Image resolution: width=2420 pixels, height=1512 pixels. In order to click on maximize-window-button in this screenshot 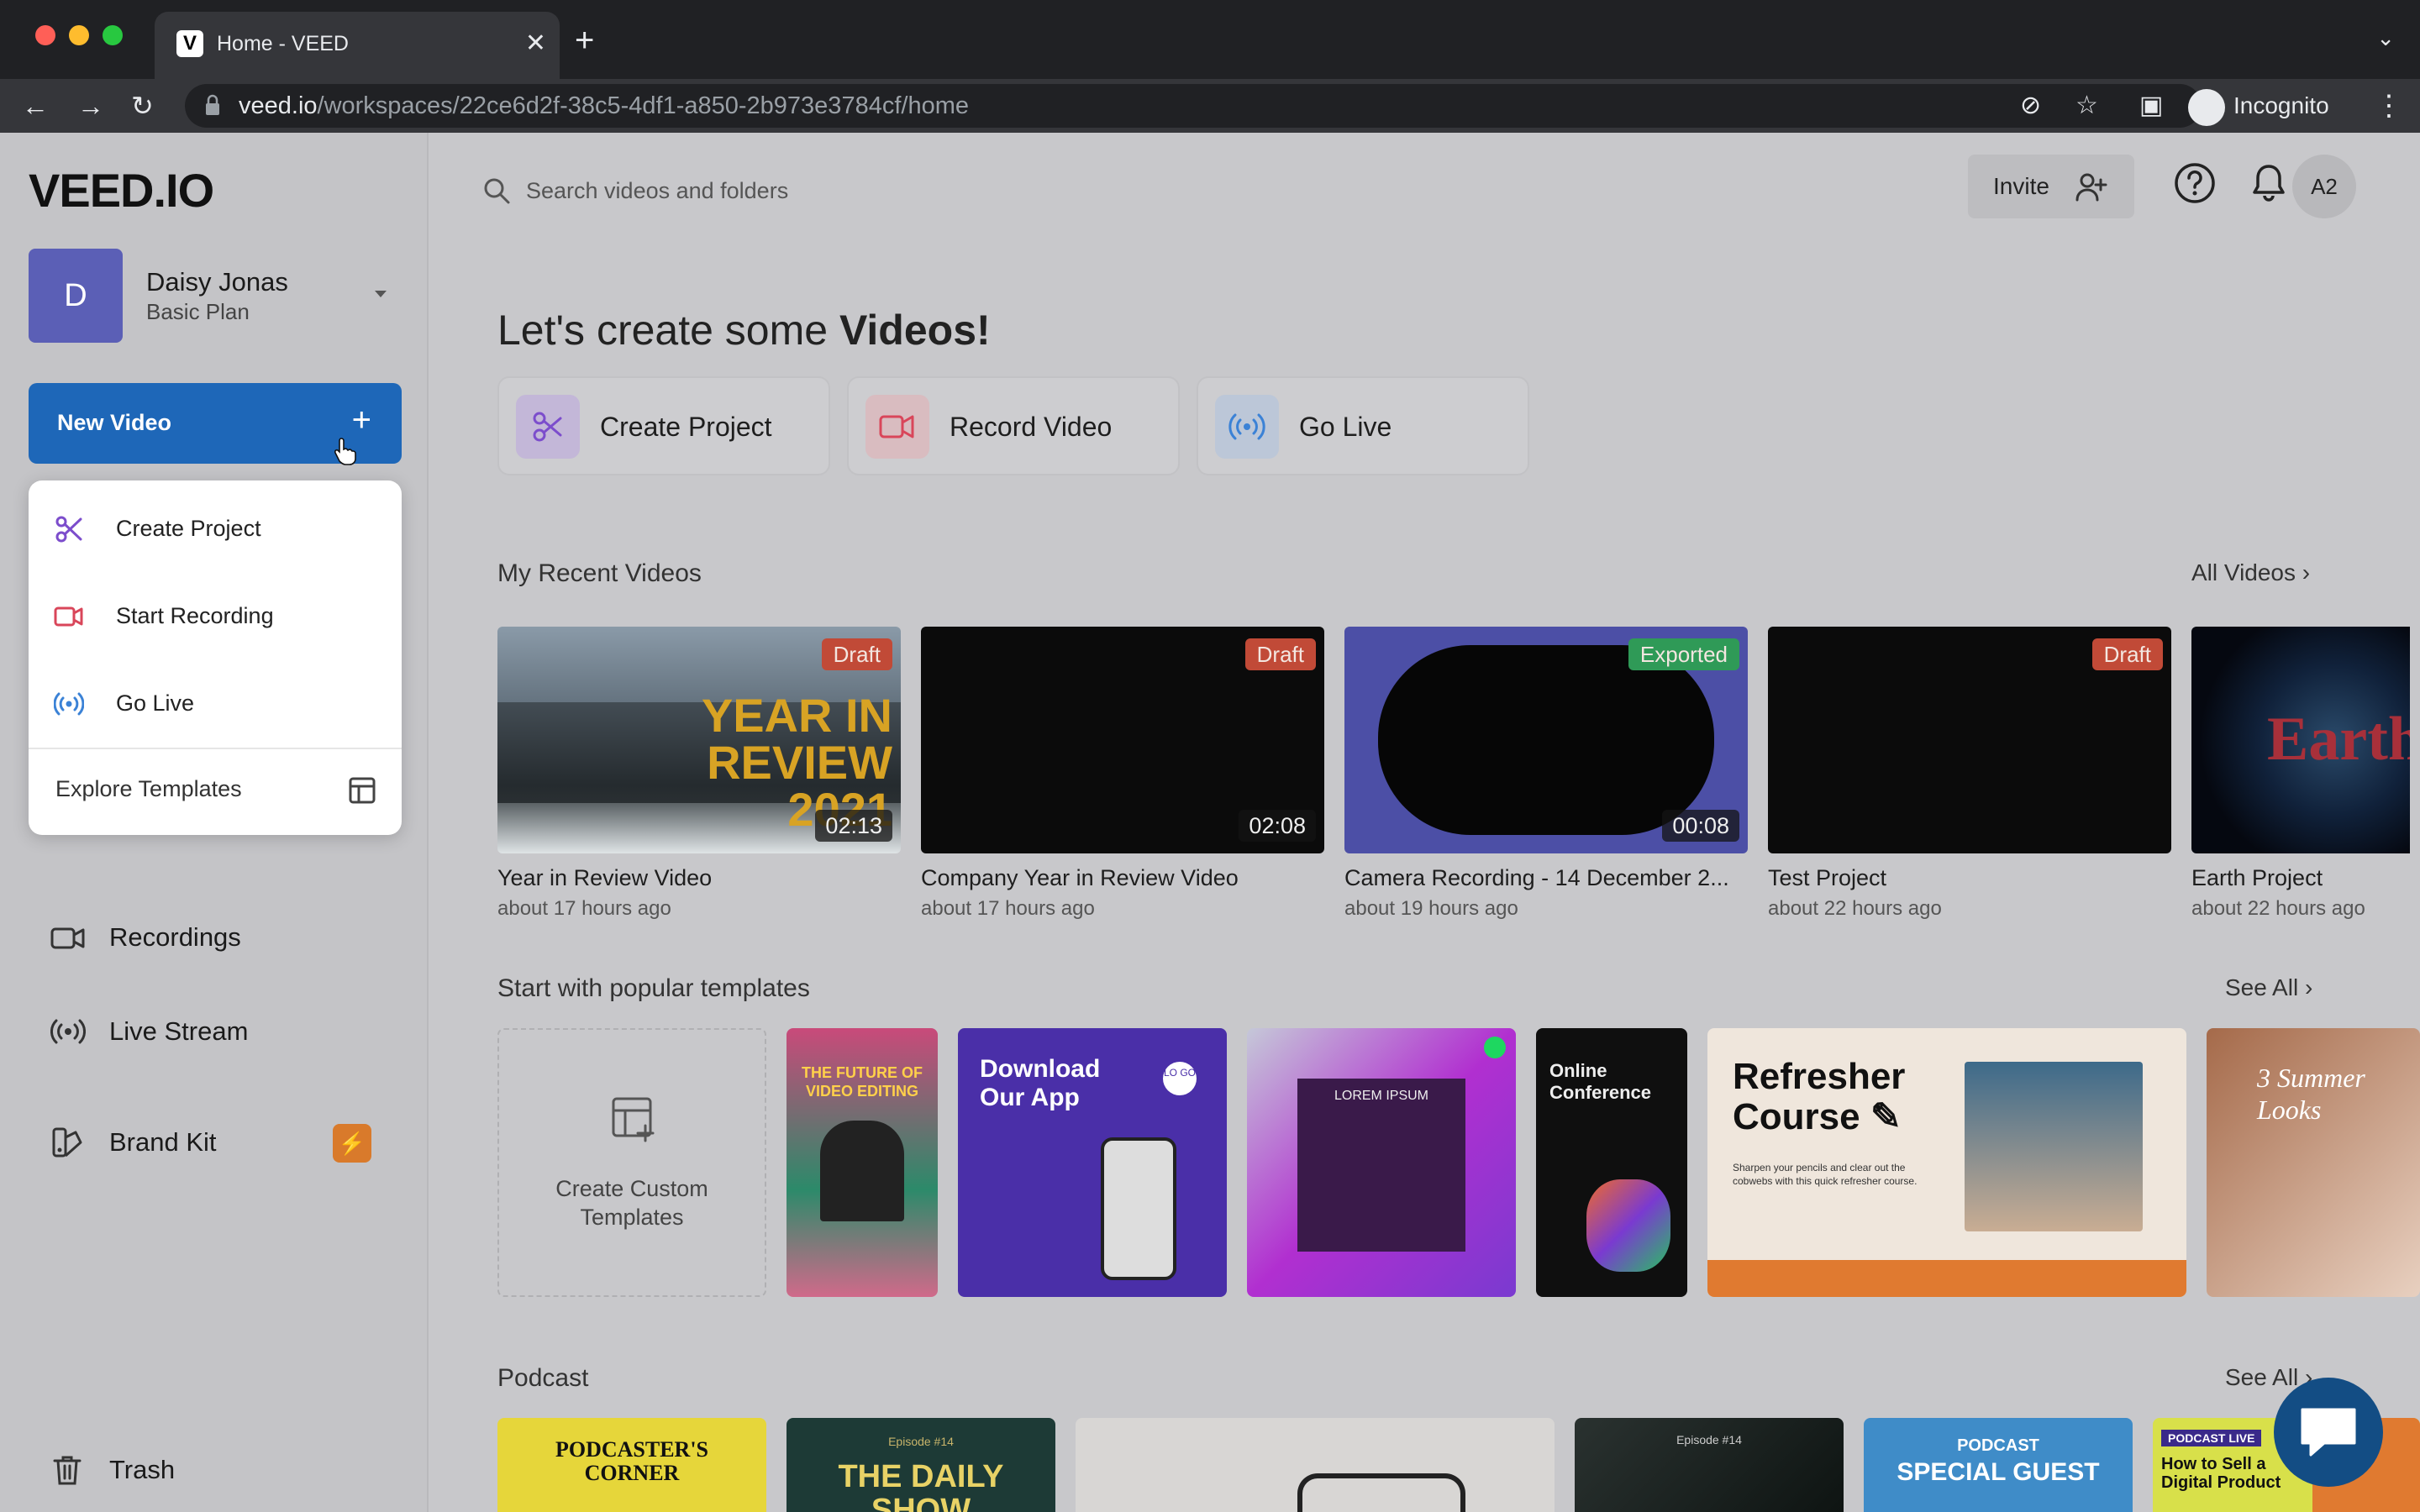, I will do `click(113, 35)`.